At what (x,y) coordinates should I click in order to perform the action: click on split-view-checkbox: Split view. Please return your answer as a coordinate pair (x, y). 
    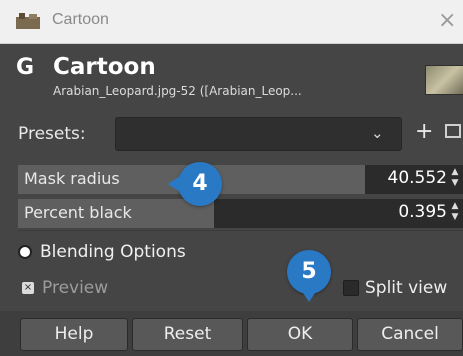
    Looking at the image, I should click on (395, 288).